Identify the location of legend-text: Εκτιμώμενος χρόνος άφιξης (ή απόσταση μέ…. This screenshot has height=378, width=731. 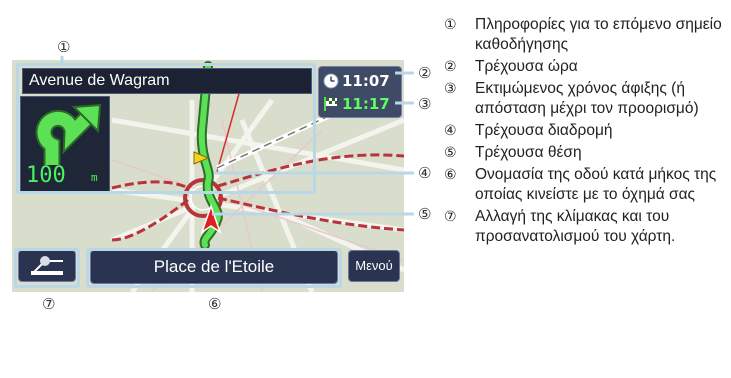
(587, 98).